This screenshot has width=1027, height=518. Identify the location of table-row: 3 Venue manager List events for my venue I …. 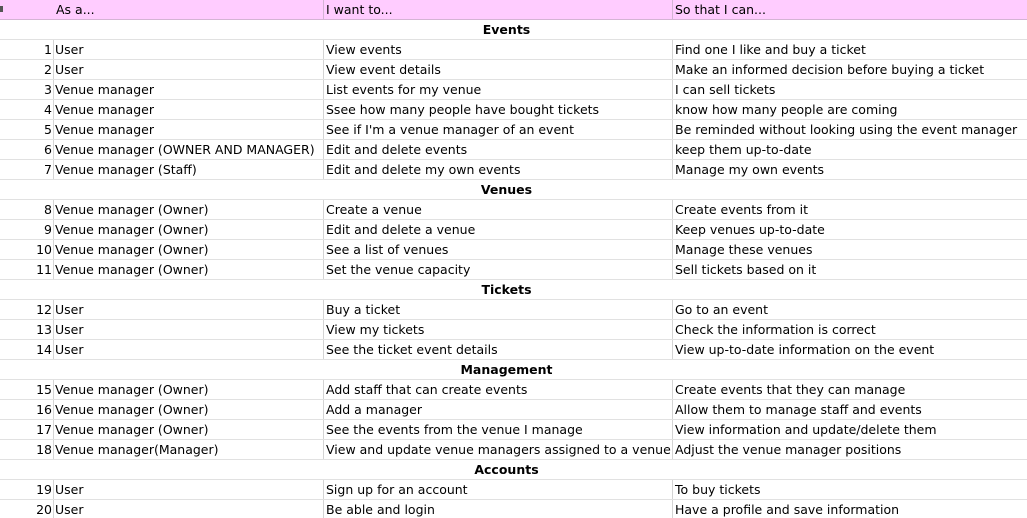
(513, 90).